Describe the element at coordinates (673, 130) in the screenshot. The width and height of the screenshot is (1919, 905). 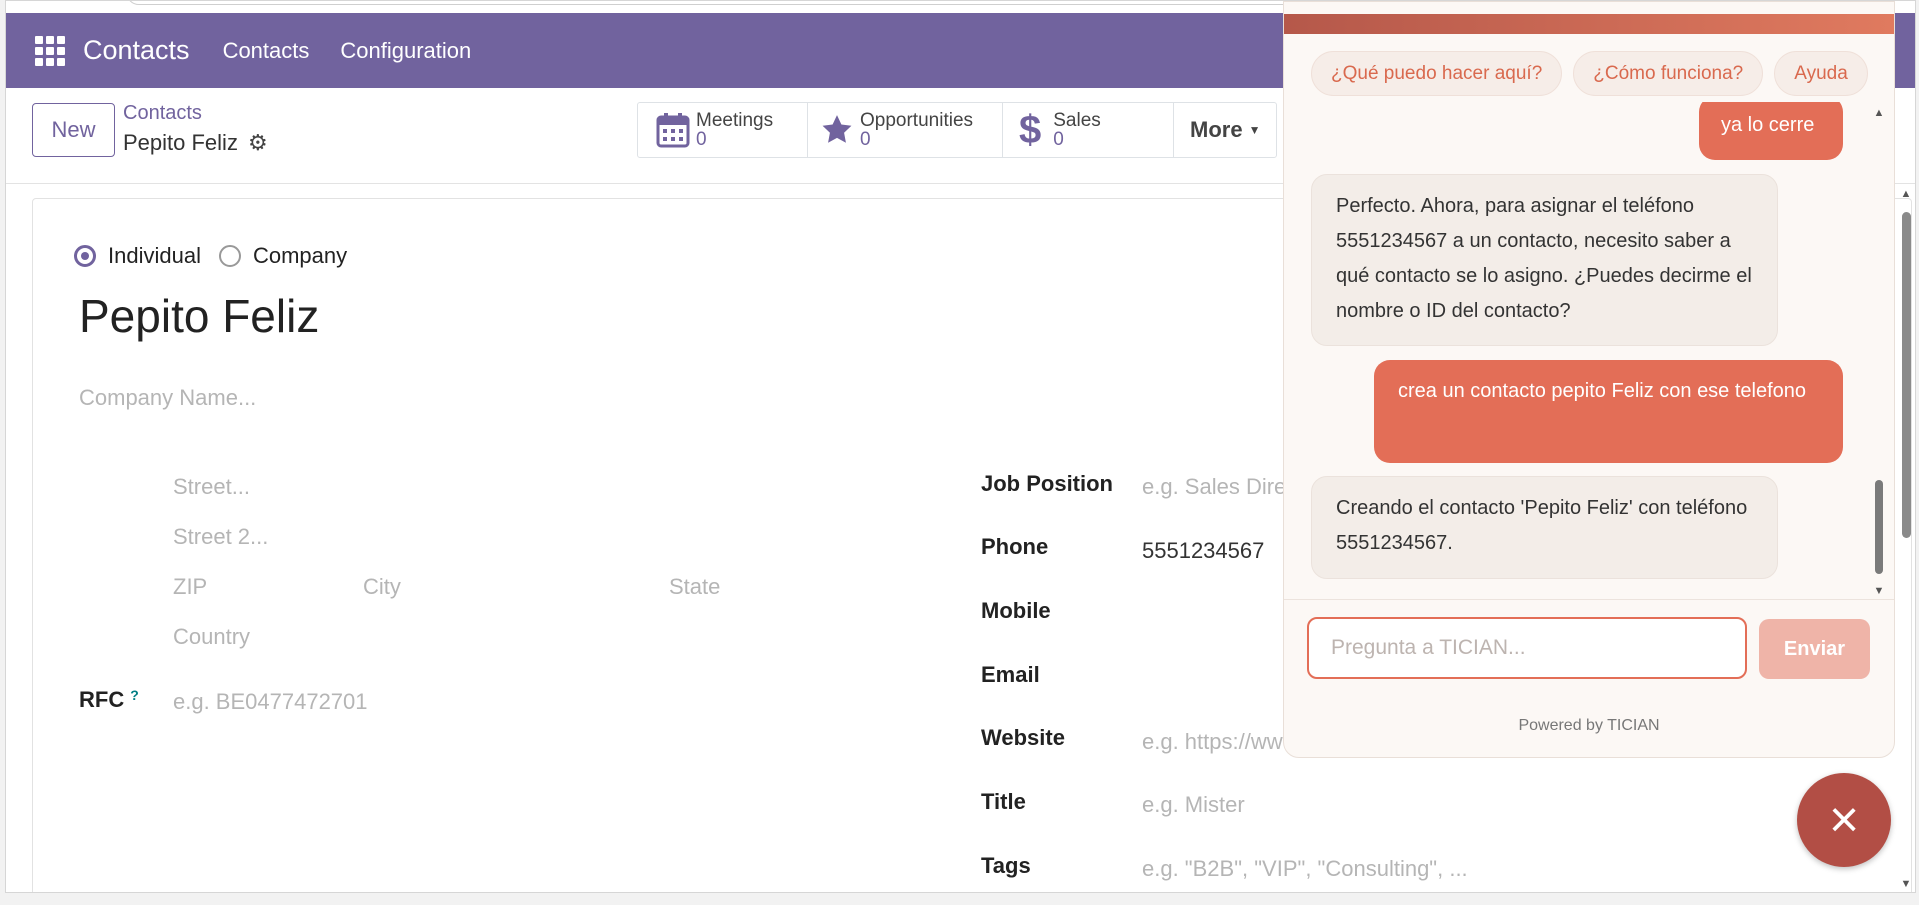
I see `calendar-icon` at that location.